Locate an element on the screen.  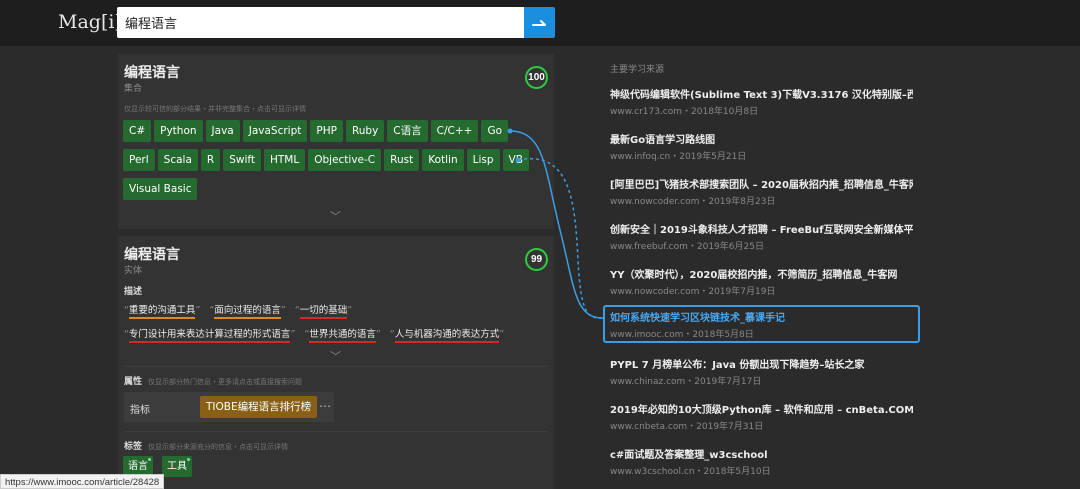
source-title: 如何系统快速学习区块链技术_慕课手记 is located at coordinates (697, 318).